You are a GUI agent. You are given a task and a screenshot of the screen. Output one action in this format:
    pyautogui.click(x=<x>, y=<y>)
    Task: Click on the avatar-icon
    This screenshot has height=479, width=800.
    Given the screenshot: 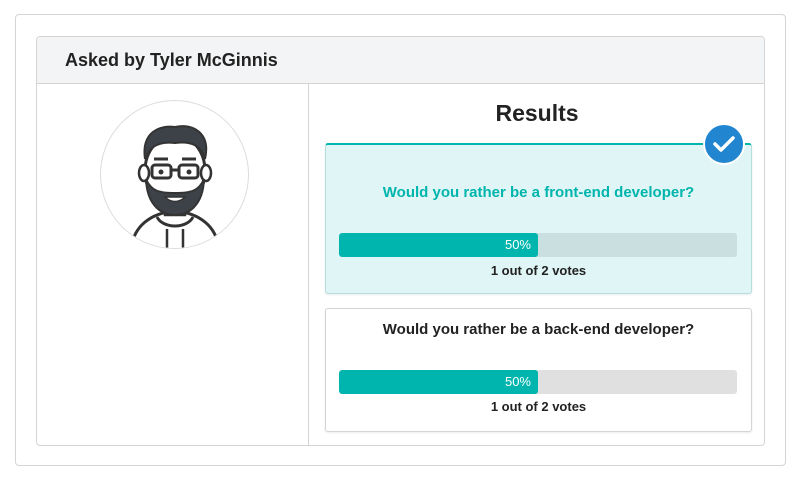 What is the action you would take?
    pyautogui.click(x=175, y=186)
    